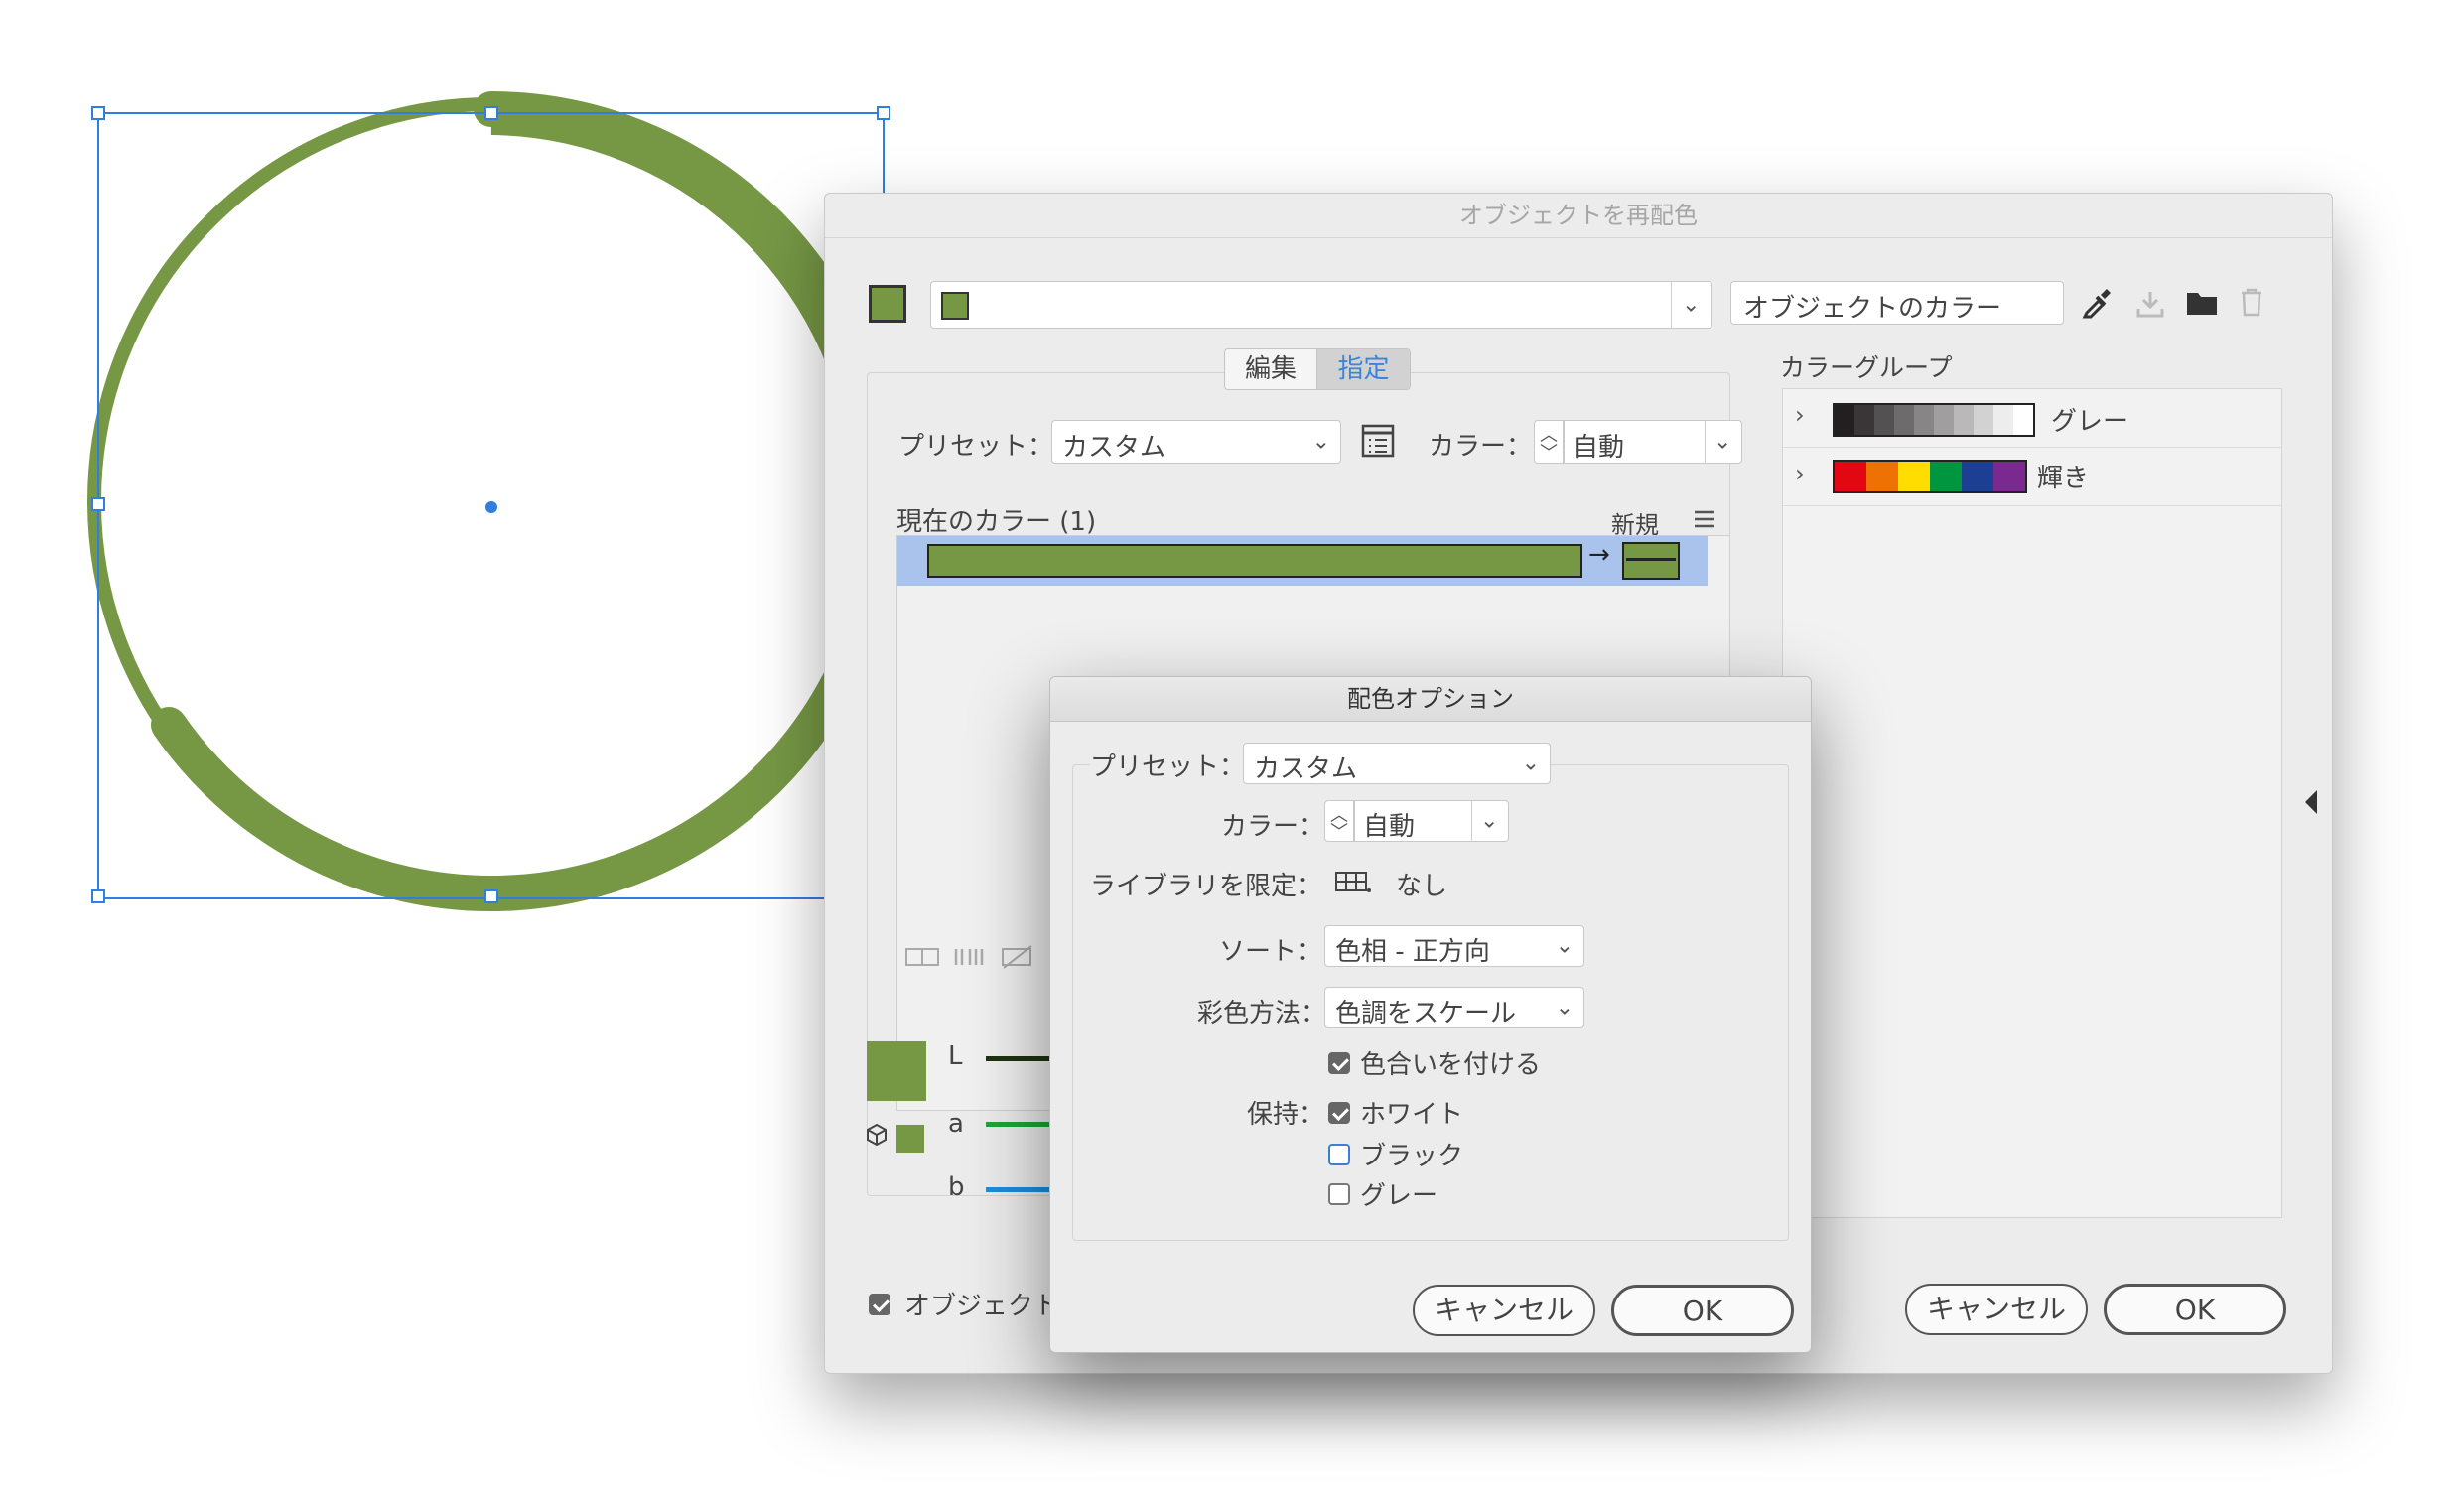  Describe the element at coordinates (1271, 952) in the screenshot. I see `sort-label: ソート：` at that location.